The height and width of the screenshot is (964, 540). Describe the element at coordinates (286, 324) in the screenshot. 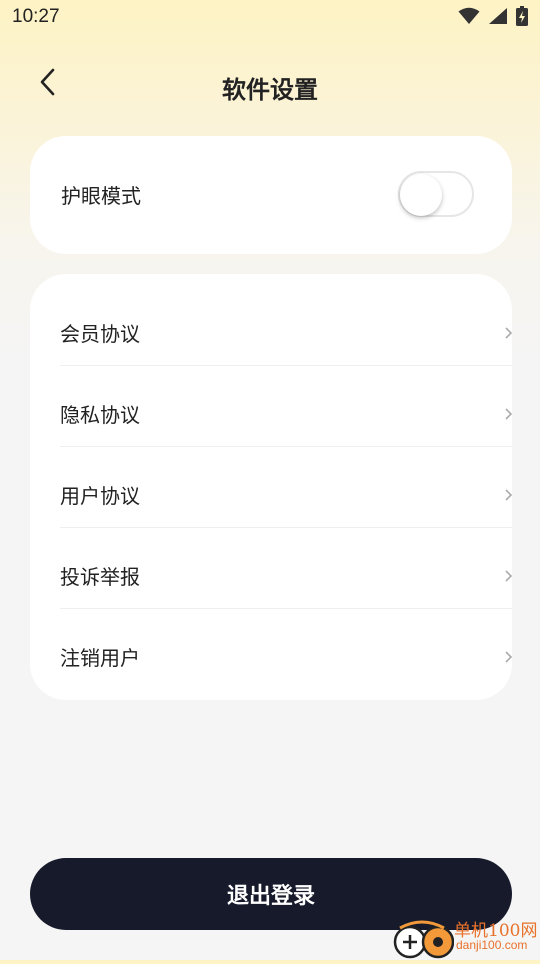

I see `list-item-member-agreement: 会员协议` at that location.